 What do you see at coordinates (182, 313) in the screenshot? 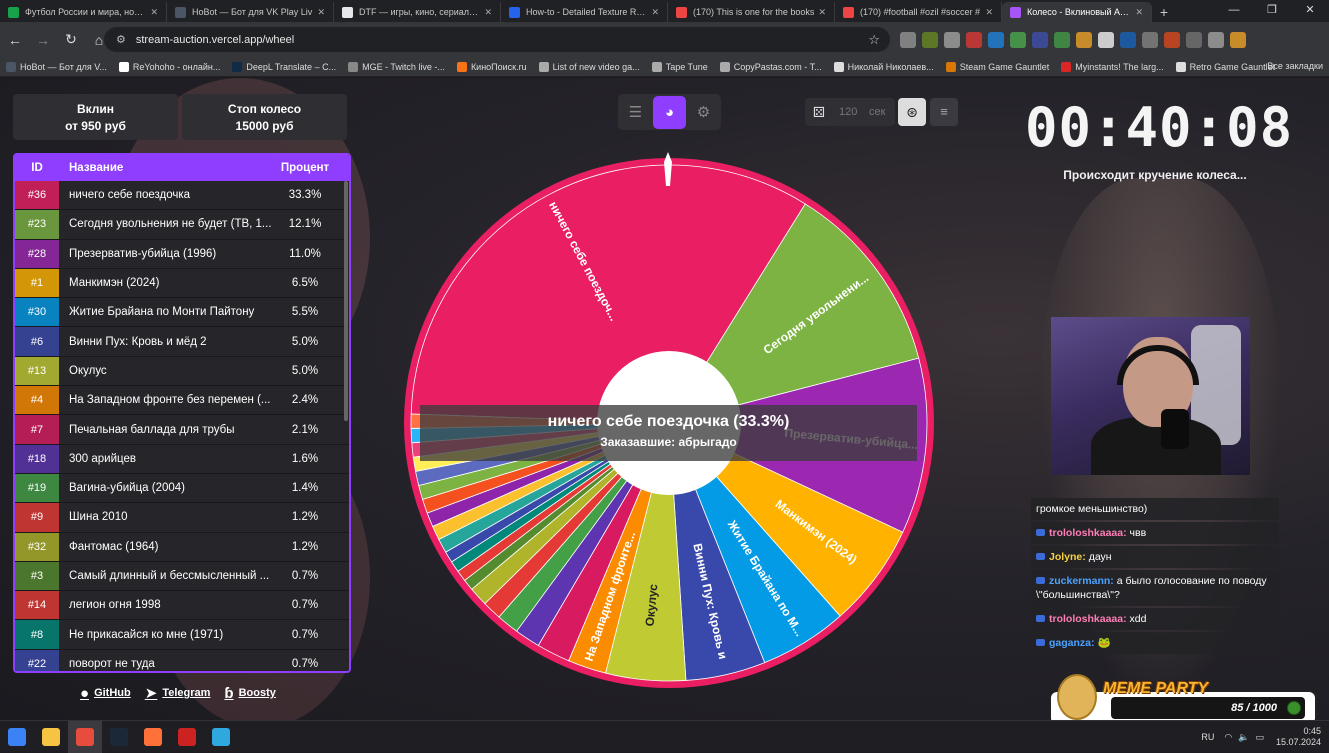
I see `table-row: #30 Житие Брайана по Монти Пайтону 5.5%` at bounding box center [182, 313].